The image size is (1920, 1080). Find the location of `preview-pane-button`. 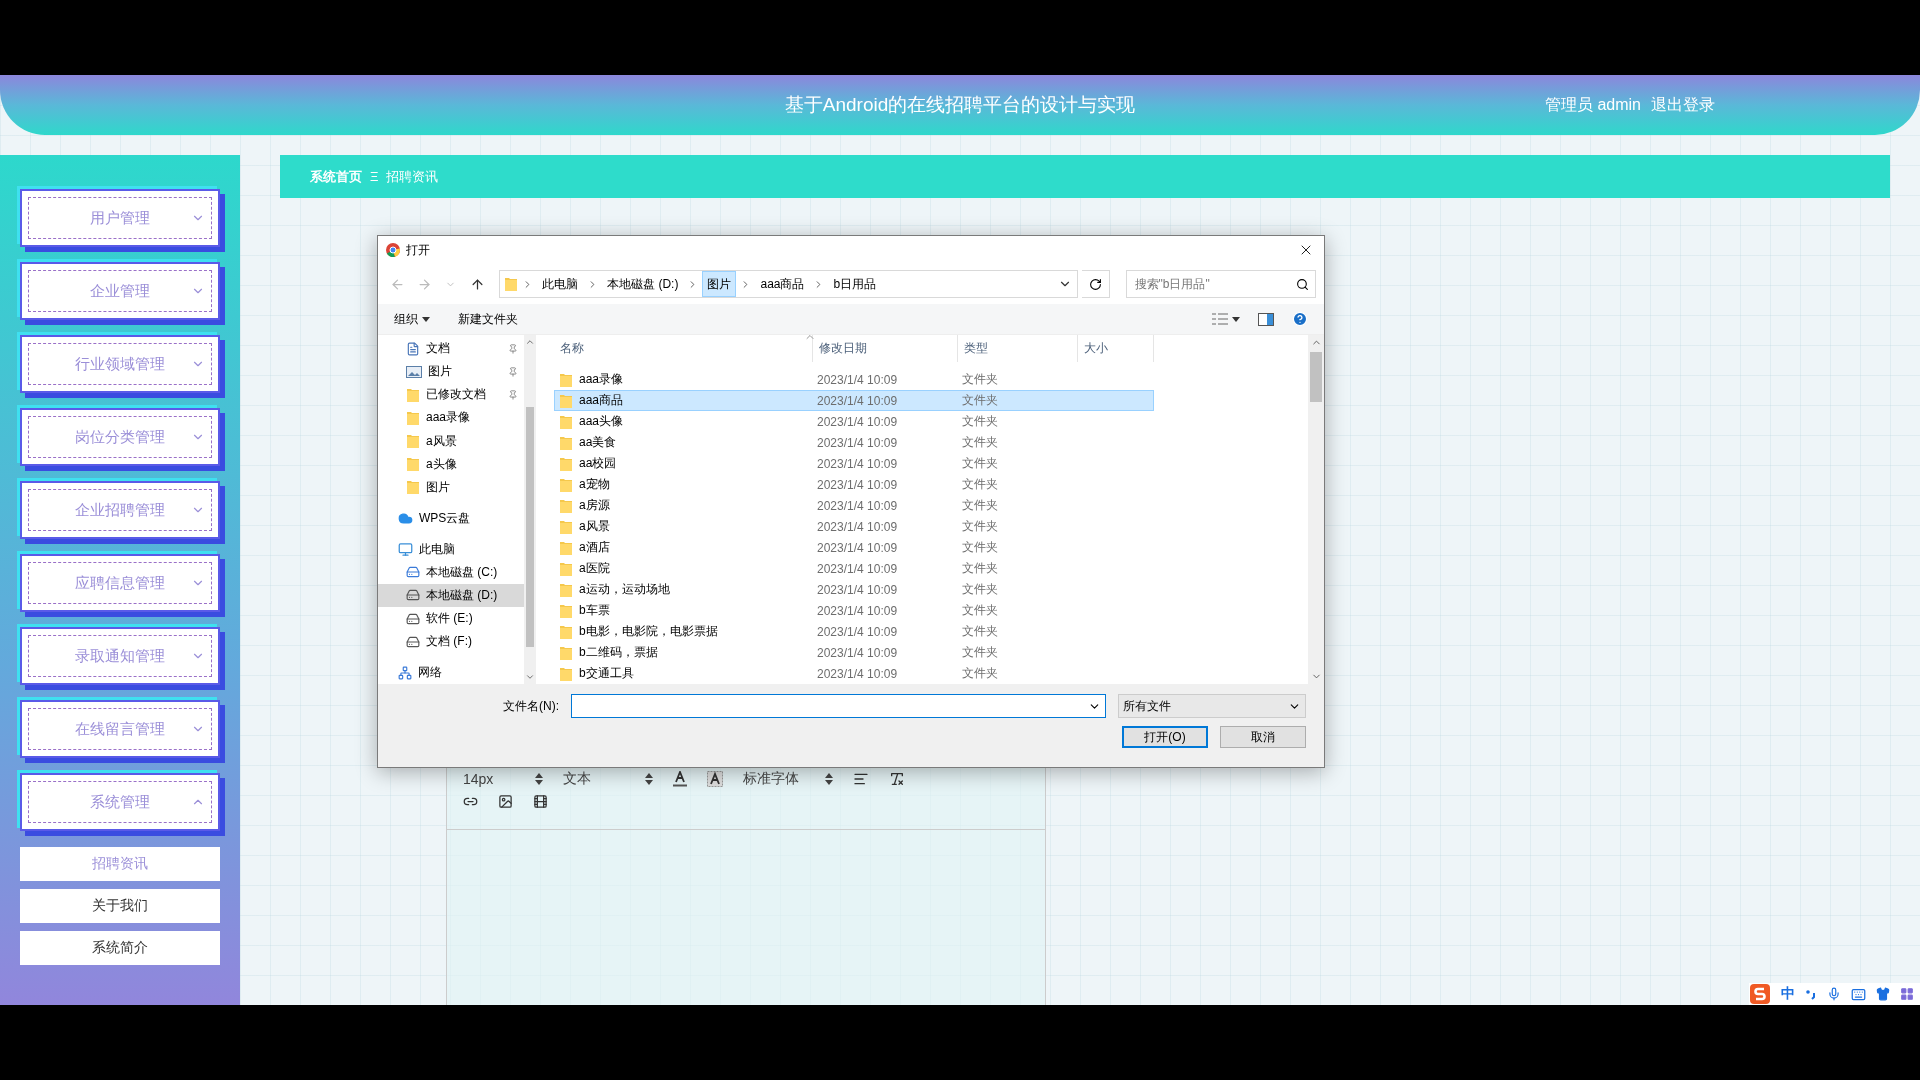

preview-pane-button is located at coordinates (1266, 319).